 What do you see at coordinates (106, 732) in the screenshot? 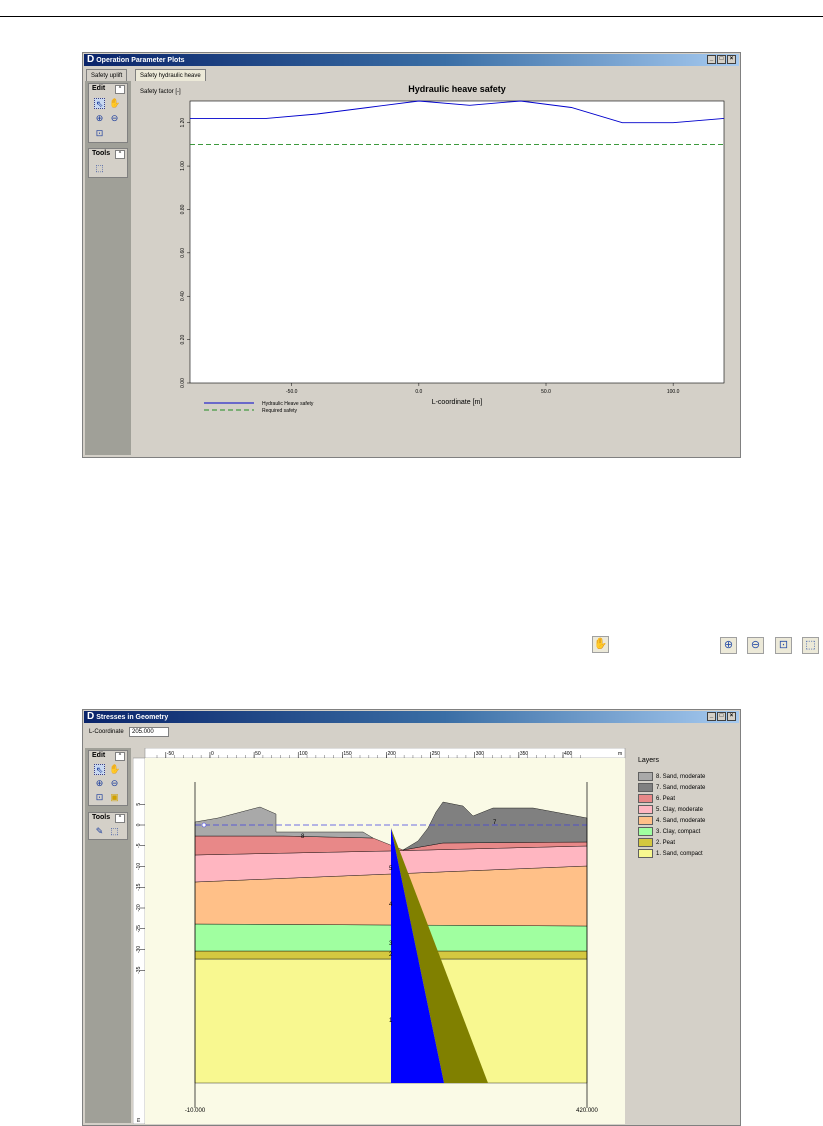
I see `l-coordinate-label: L-Coordinate` at bounding box center [106, 732].